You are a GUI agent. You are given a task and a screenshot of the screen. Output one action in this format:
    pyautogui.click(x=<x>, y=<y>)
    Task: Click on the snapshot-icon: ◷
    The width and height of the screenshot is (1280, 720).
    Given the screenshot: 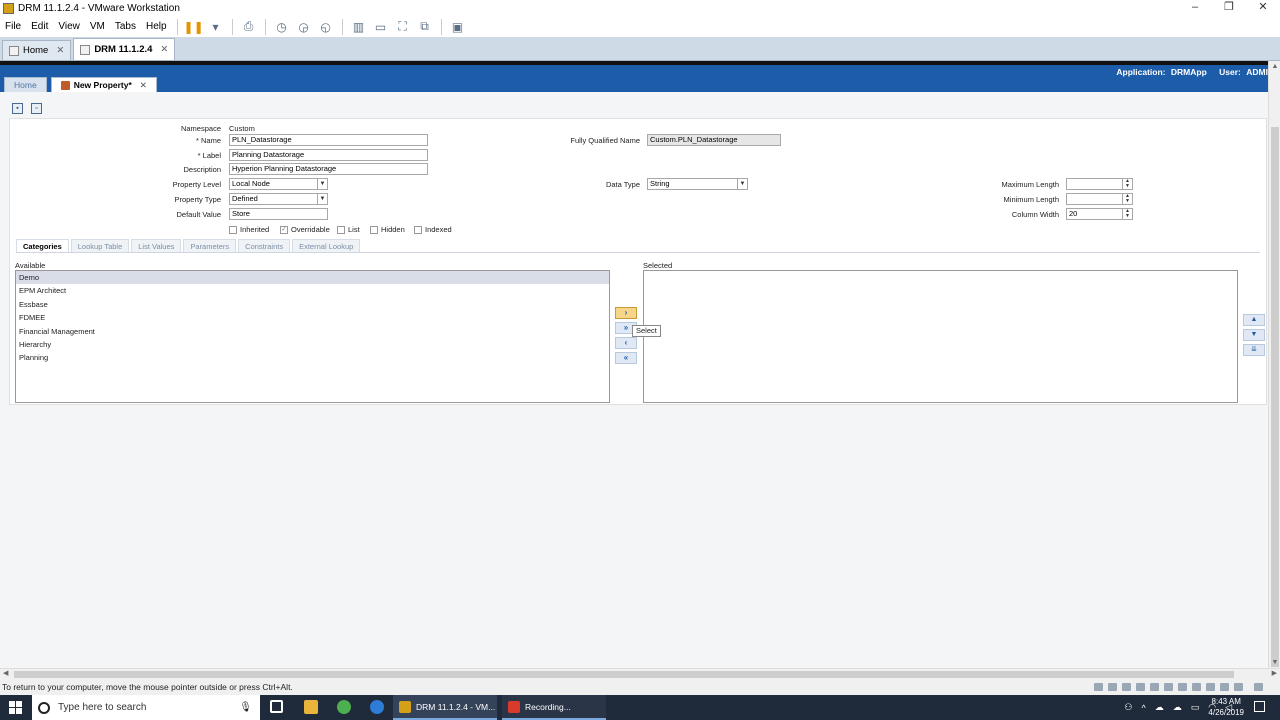 What is the action you would take?
    pyautogui.click(x=282, y=27)
    